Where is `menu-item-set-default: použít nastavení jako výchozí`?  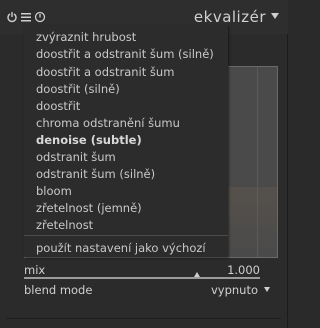 menu-item-set-default: použít nastavení jako výchozí is located at coordinates (121, 248).